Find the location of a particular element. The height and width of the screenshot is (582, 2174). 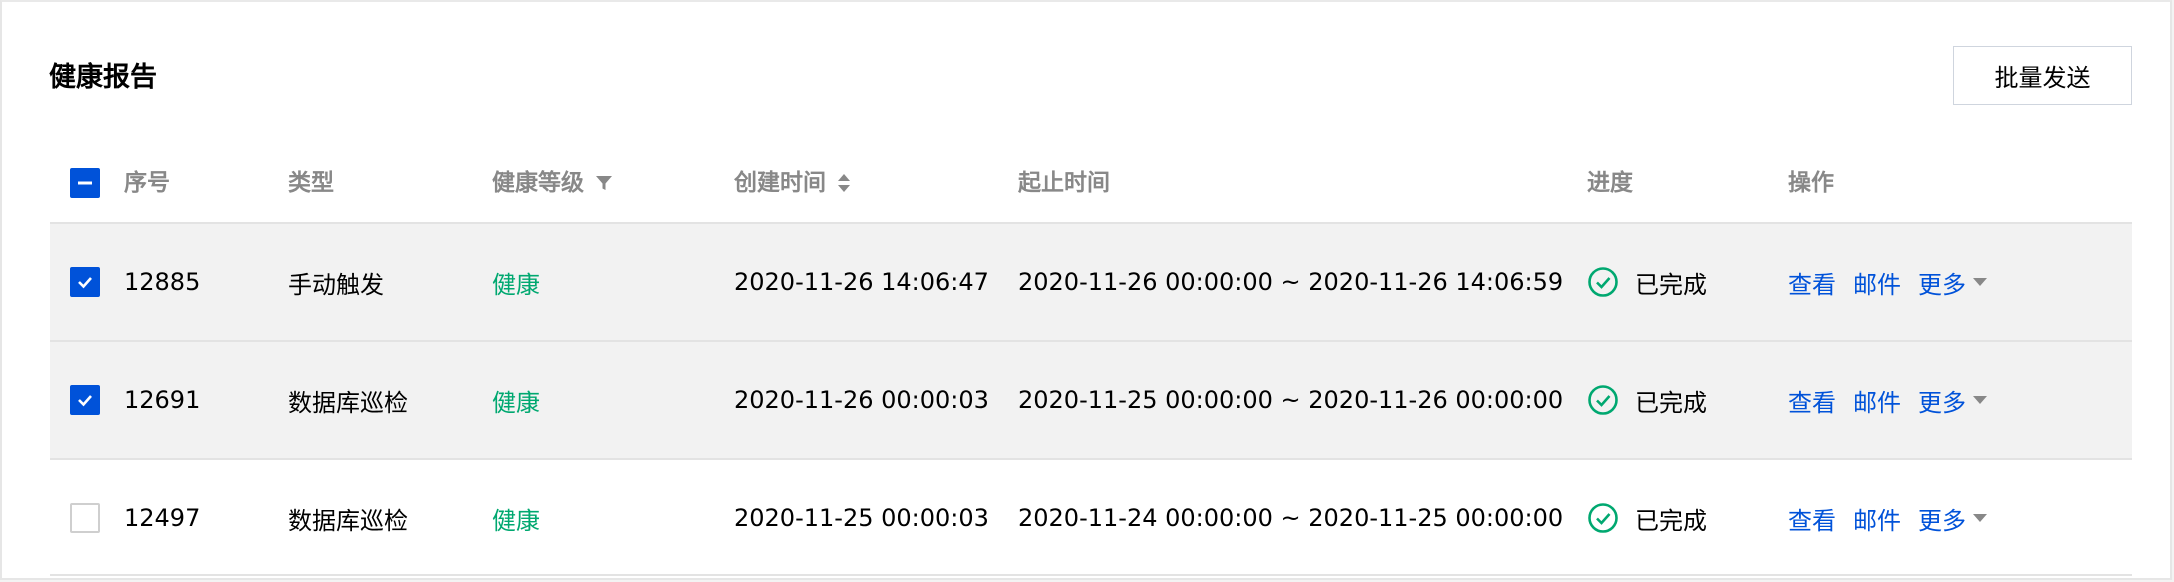

page-title: 健康报告 is located at coordinates (103, 77).